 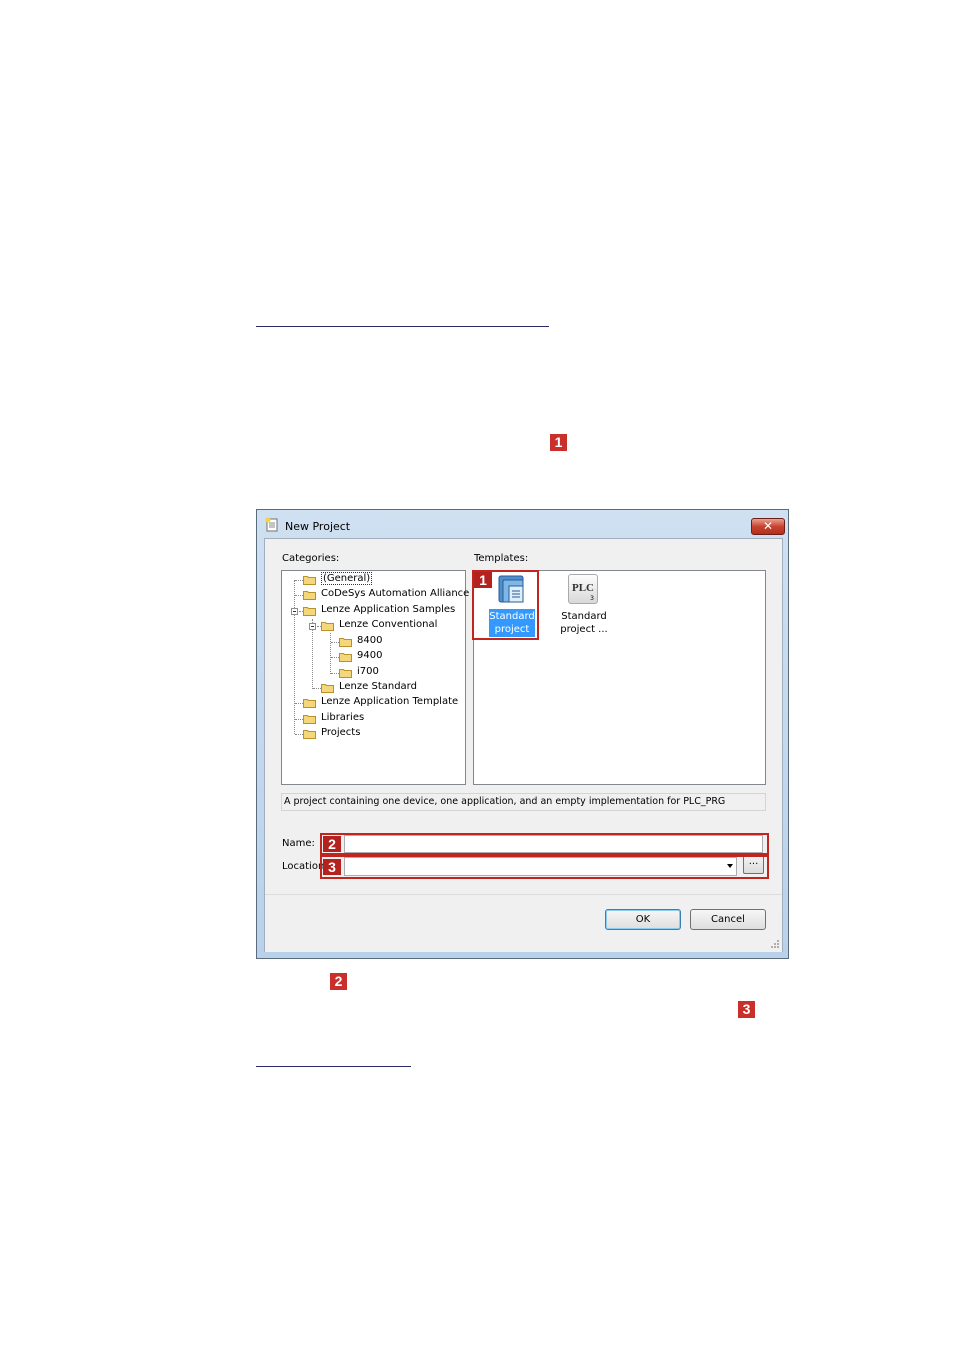 I want to click on tree-item-label: 9400, so click(x=370, y=655).